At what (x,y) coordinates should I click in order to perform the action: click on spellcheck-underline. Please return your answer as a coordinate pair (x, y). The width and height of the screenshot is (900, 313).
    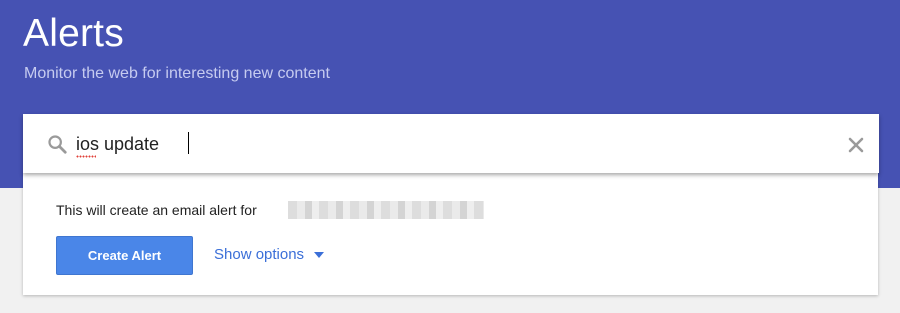
    Looking at the image, I should click on (86, 156).